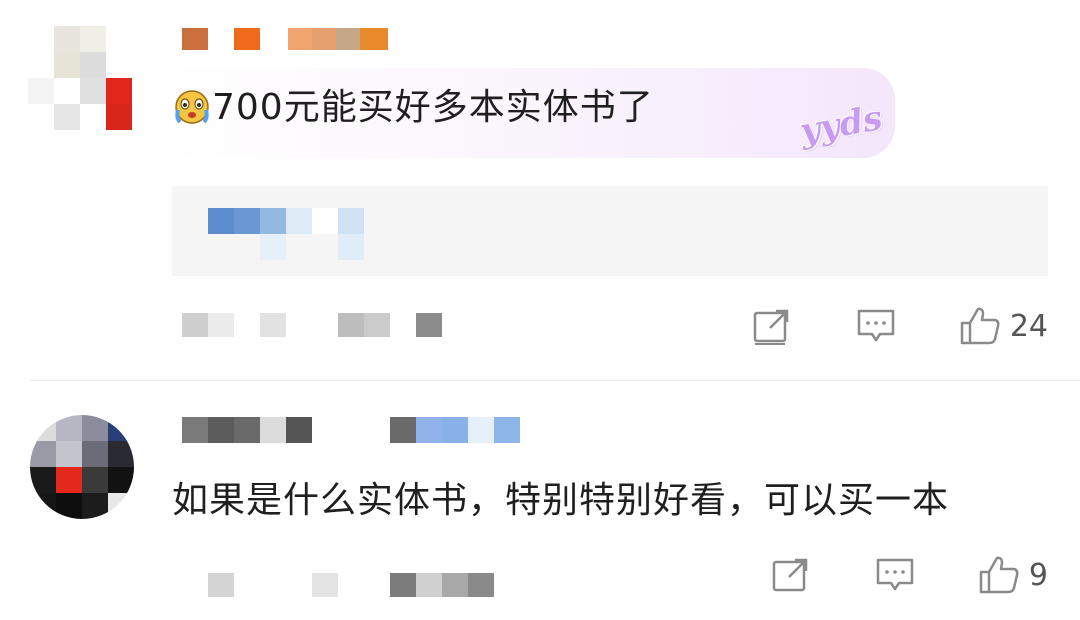  I want to click on crying-face-icon, so click(192, 107).